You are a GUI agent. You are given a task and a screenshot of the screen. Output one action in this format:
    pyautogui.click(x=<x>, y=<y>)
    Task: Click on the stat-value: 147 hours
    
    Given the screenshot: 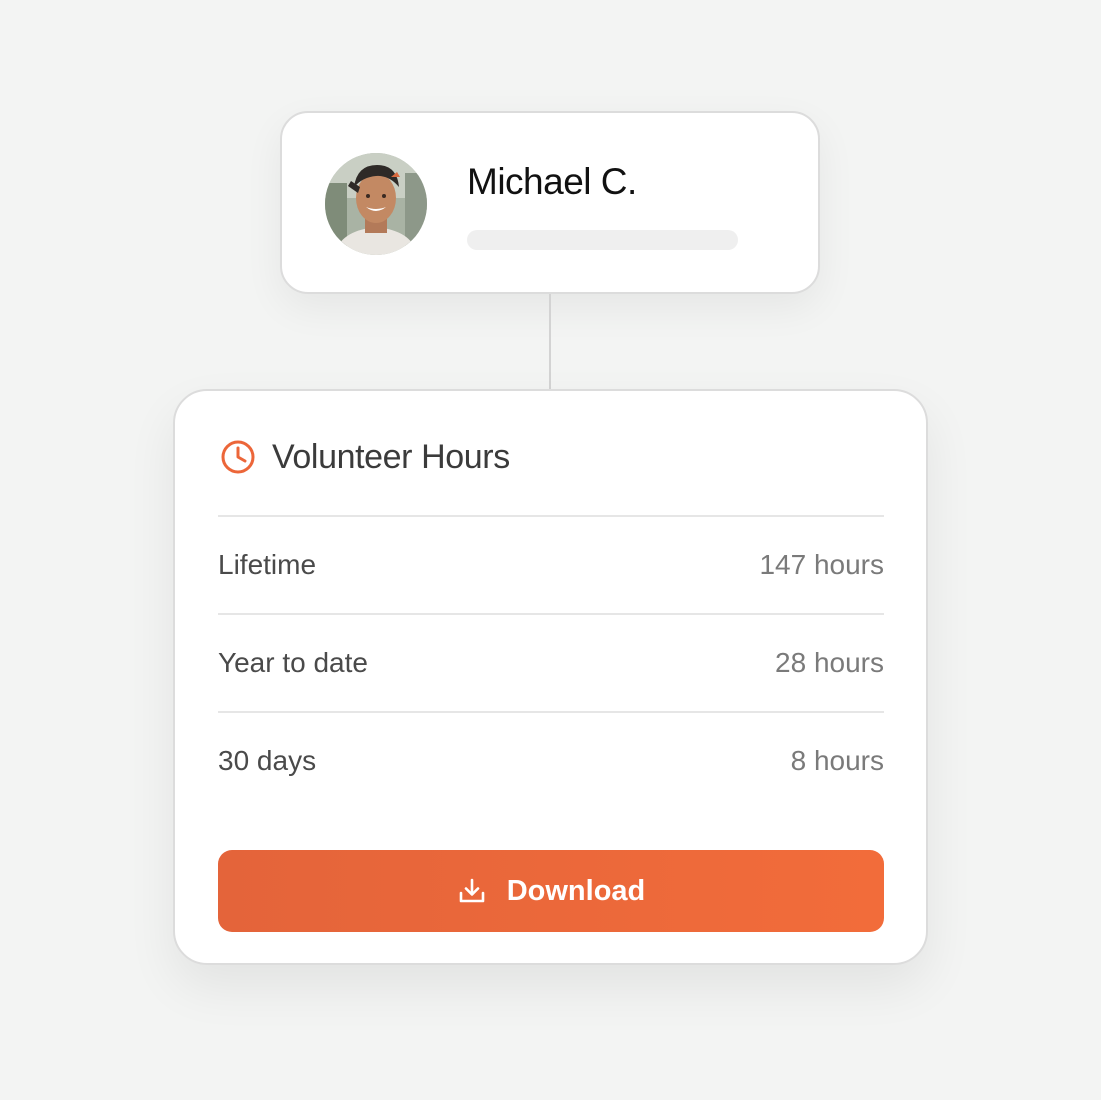 What is the action you would take?
    pyautogui.click(x=821, y=564)
    